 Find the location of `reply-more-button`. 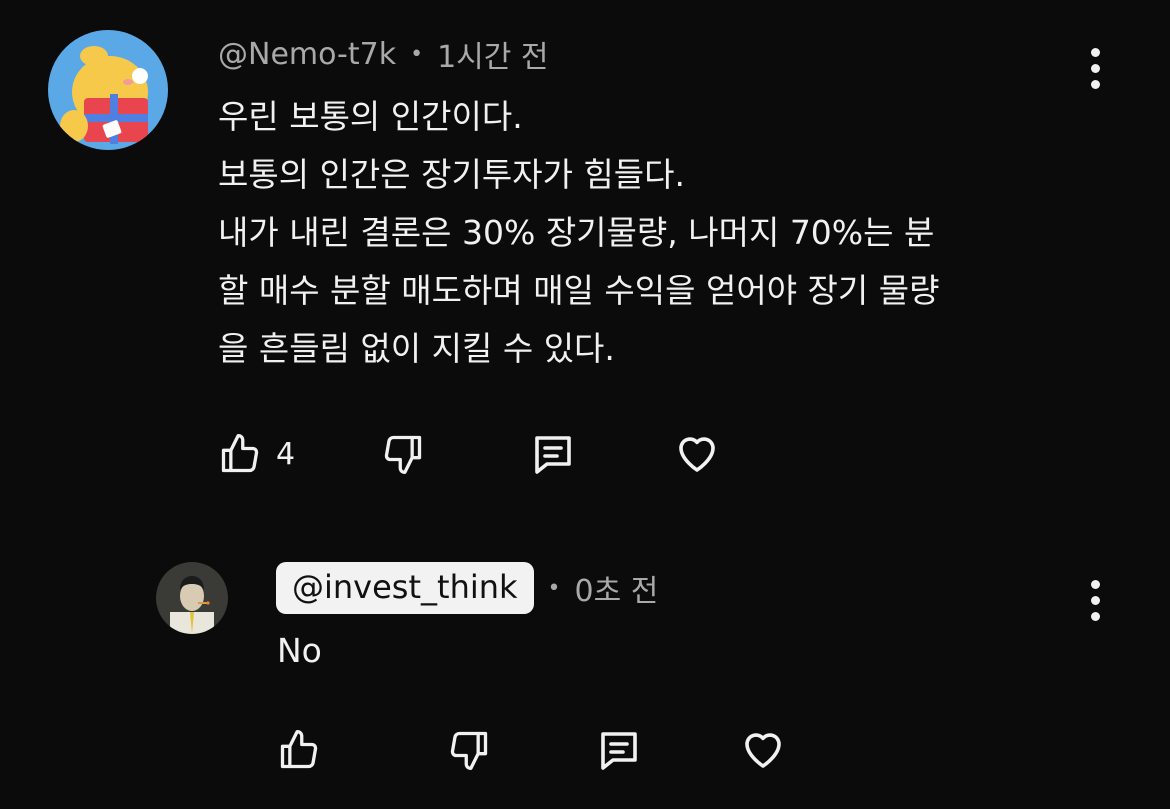

reply-more-button is located at coordinates (1095, 600).